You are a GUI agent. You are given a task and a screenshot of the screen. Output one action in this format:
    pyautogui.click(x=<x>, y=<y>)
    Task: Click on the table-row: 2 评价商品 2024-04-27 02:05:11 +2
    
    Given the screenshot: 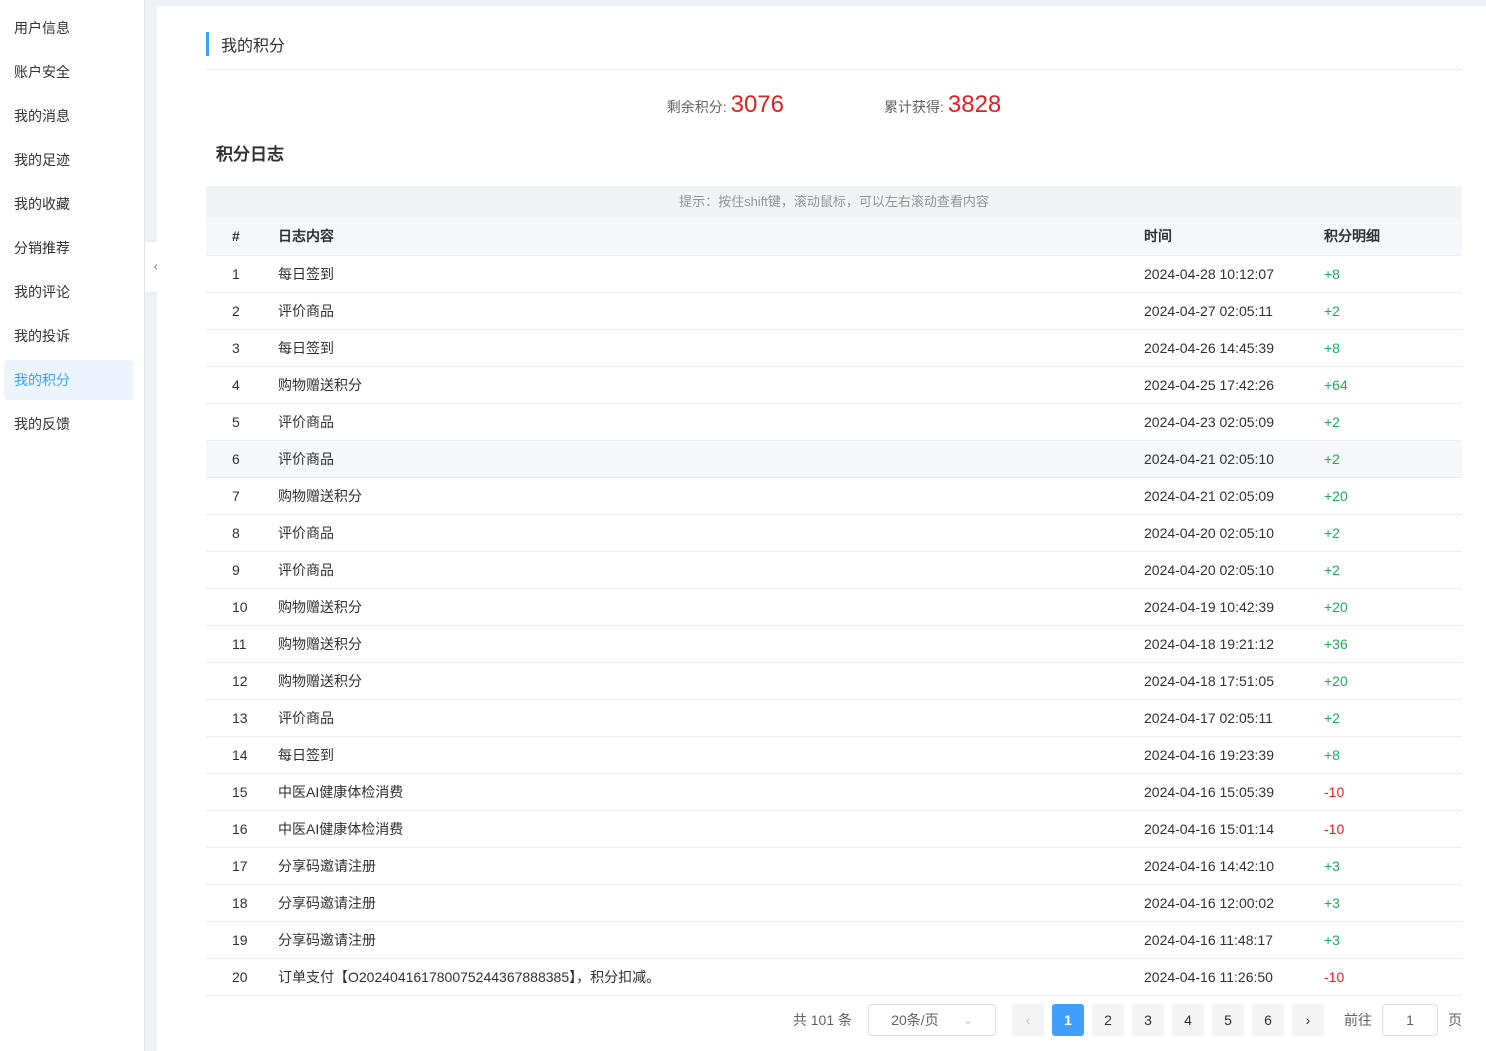 What is the action you would take?
    pyautogui.click(x=834, y=311)
    